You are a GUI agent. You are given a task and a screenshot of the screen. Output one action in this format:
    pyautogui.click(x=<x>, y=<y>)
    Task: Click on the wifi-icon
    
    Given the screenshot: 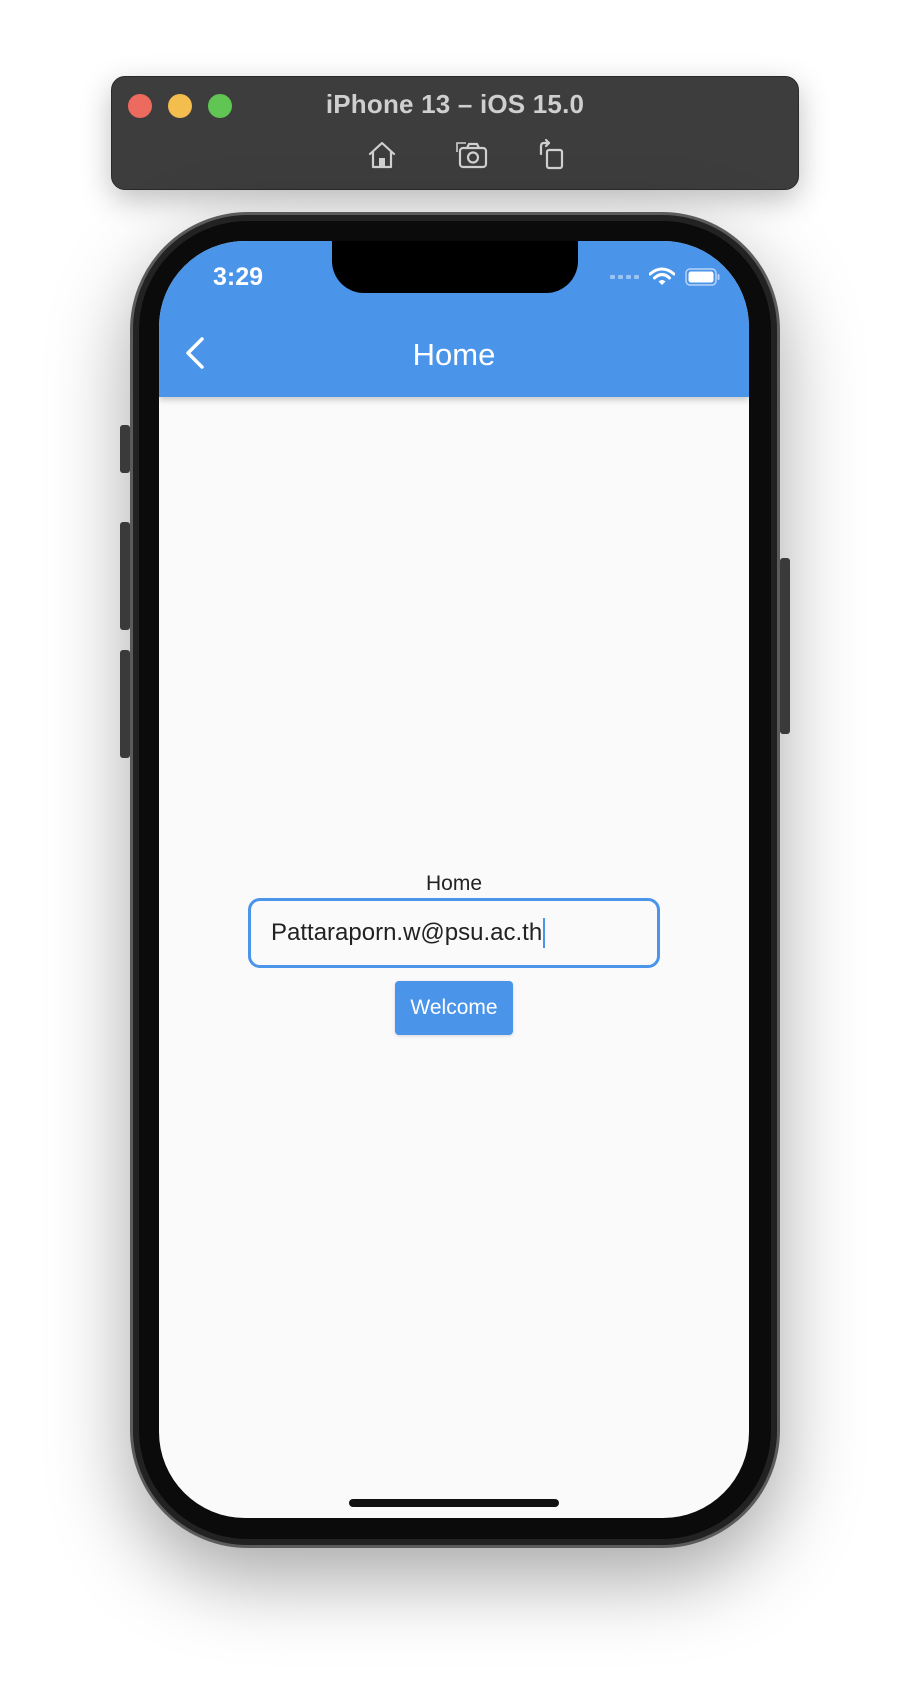 What is the action you would take?
    pyautogui.click(x=662, y=276)
    